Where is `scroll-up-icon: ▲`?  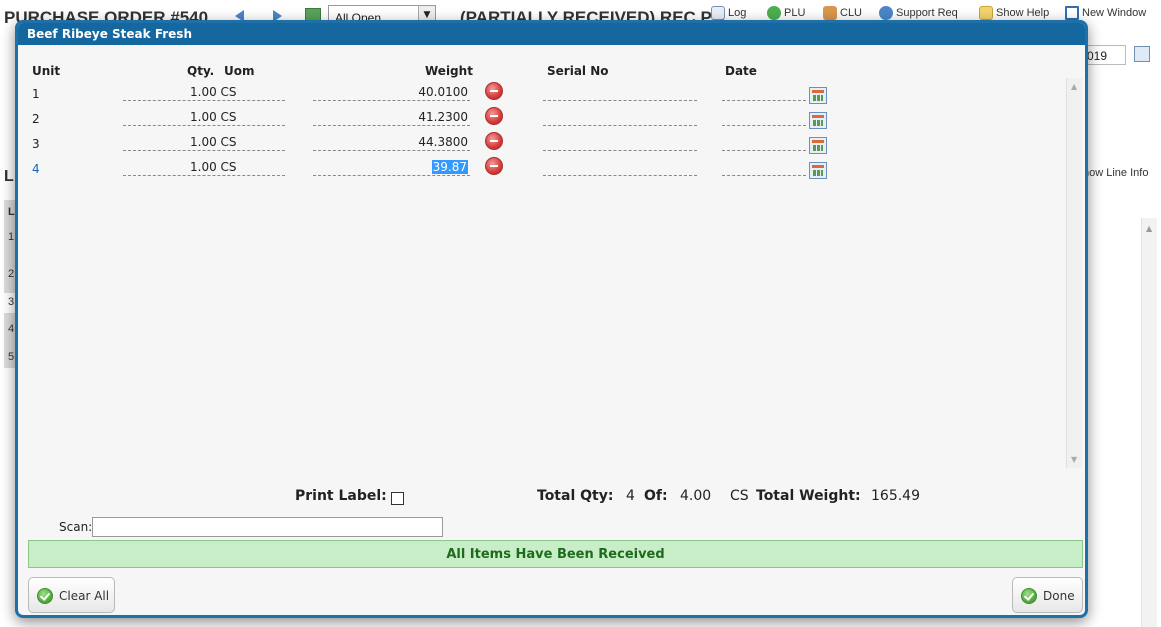 scroll-up-icon: ▲ is located at coordinates (1074, 86).